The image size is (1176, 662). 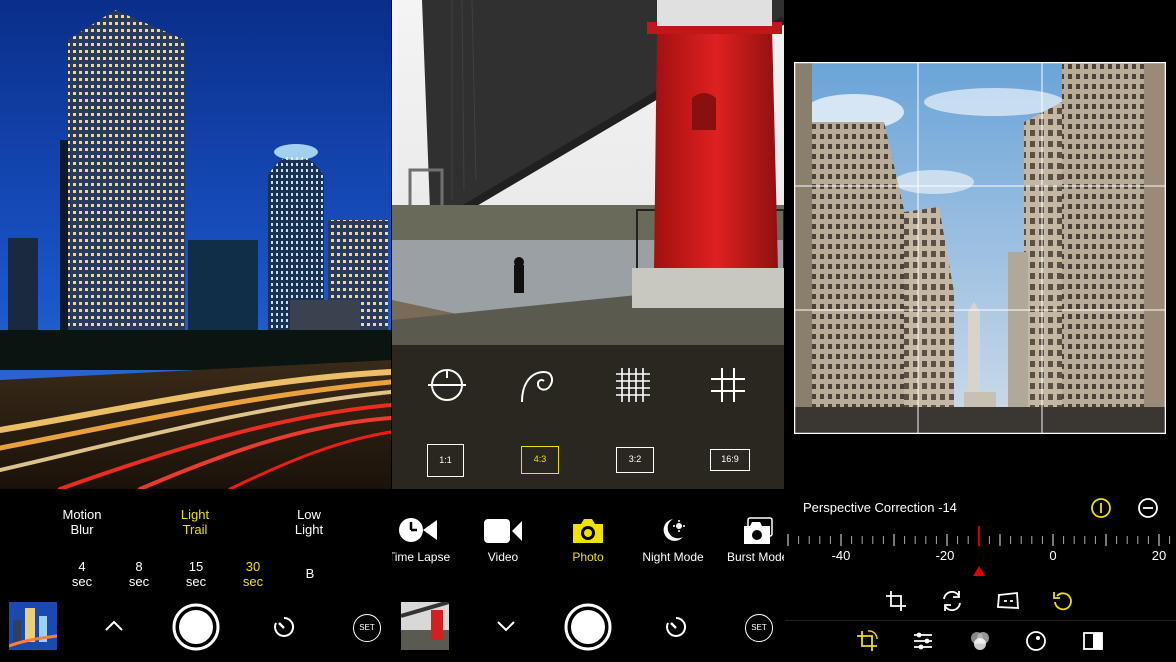 I want to click on toolbar-divider, so click(x=980, y=620).